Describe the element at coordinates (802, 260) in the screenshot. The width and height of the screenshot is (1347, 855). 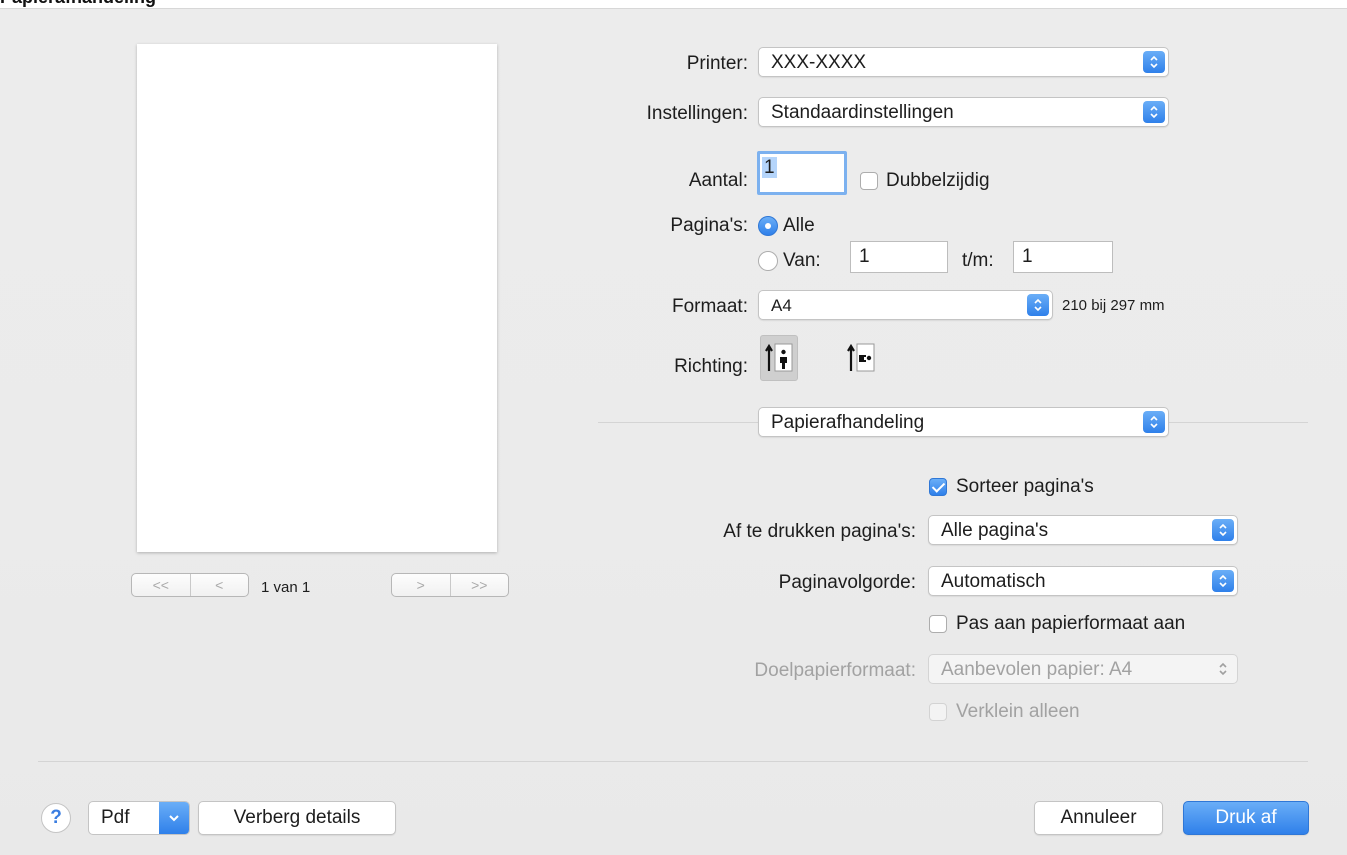
I see `pages-from-label: Van:` at that location.